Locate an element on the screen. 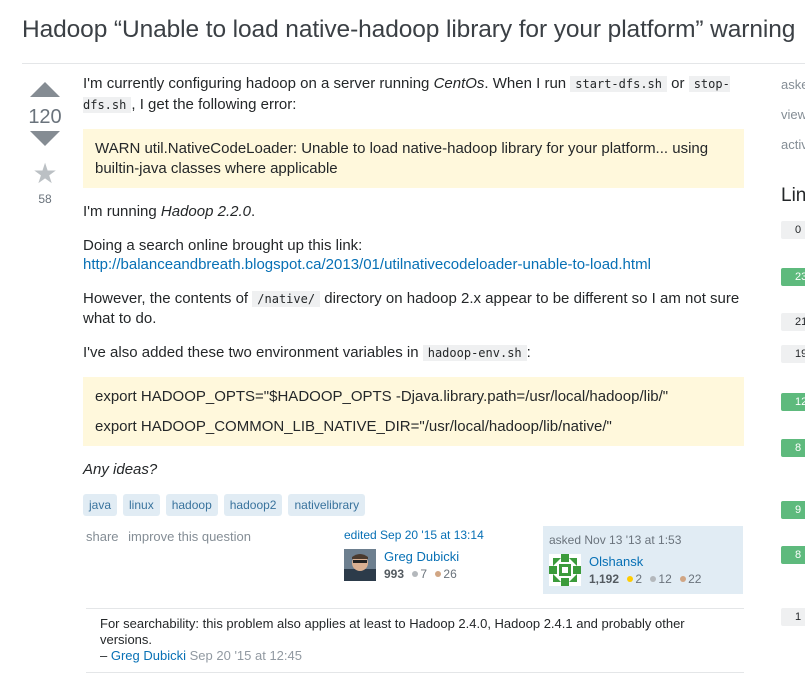 This screenshot has height=673, width=805. vote-count: 120 is located at coordinates (45, 117).